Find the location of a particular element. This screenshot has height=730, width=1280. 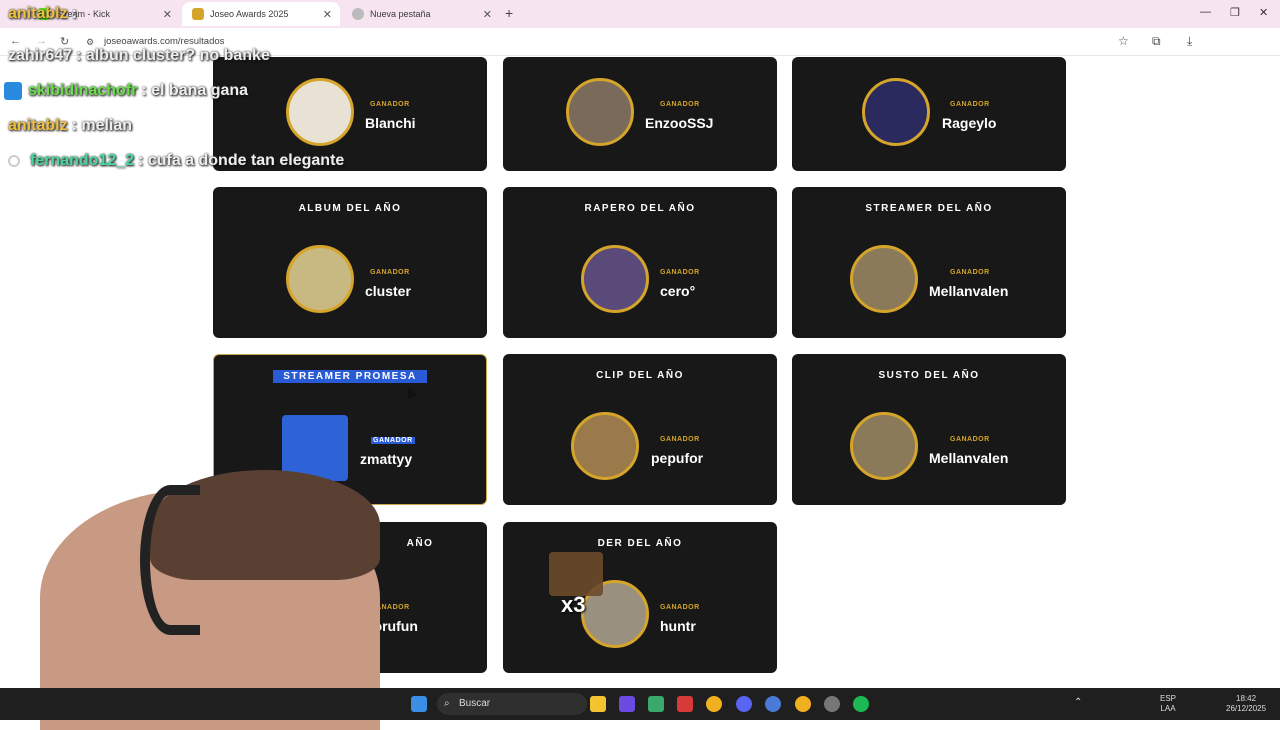

winner-name: cero° is located at coordinates (678, 291).